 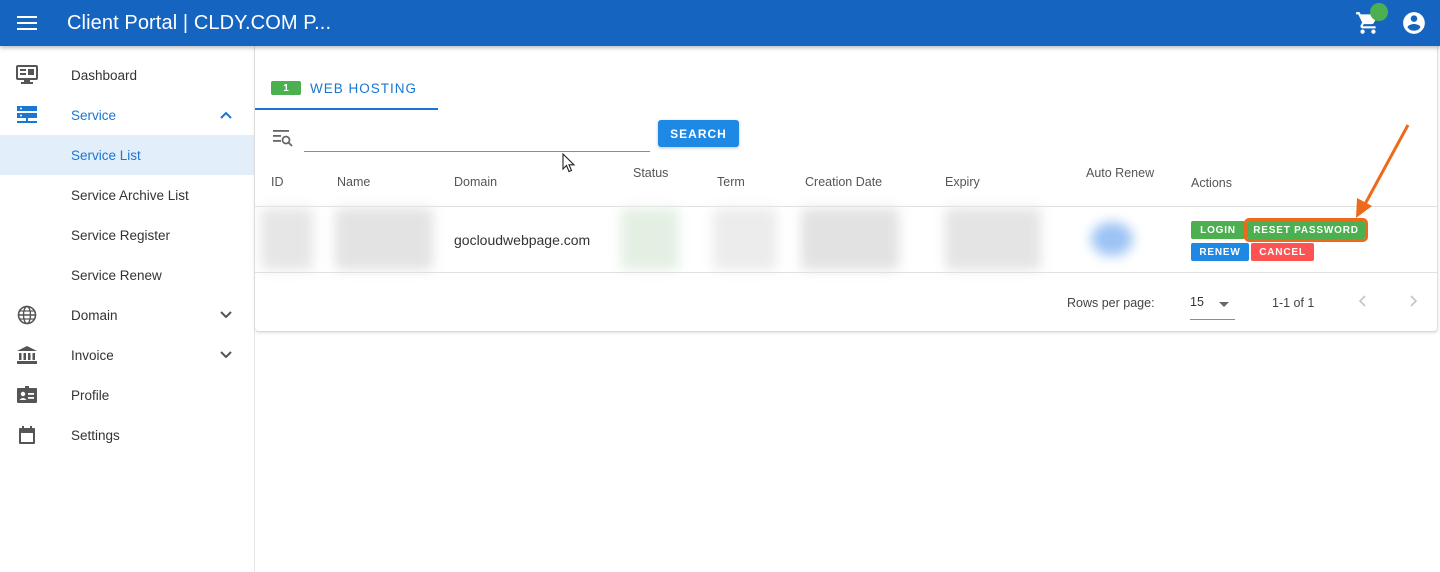 I want to click on sidebar-item-domain: Domain, so click(x=127, y=315).